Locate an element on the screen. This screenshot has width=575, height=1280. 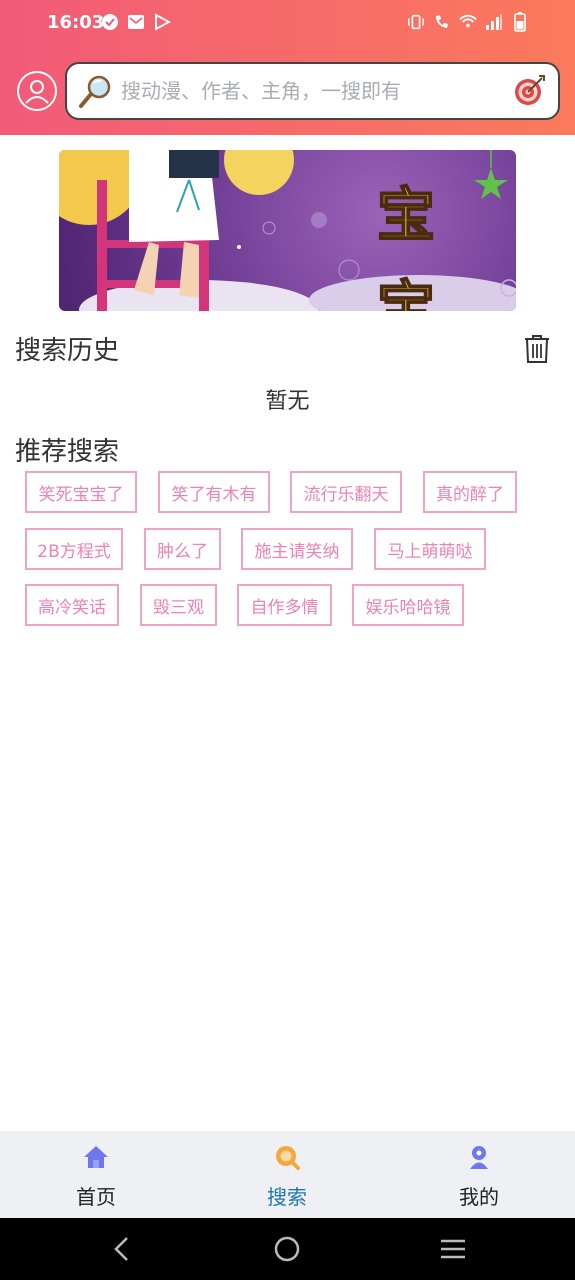
menu-icon is located at coordinates (453, 1249).